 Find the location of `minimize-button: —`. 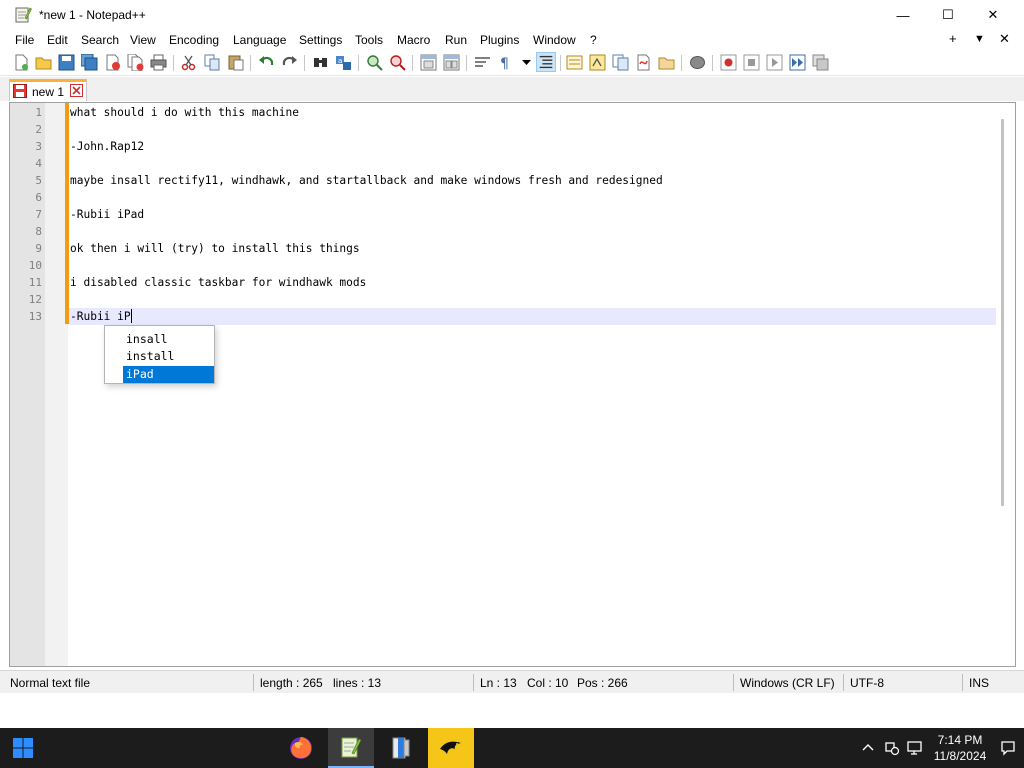

minimize-button: — is located at coordinates (903, 15).